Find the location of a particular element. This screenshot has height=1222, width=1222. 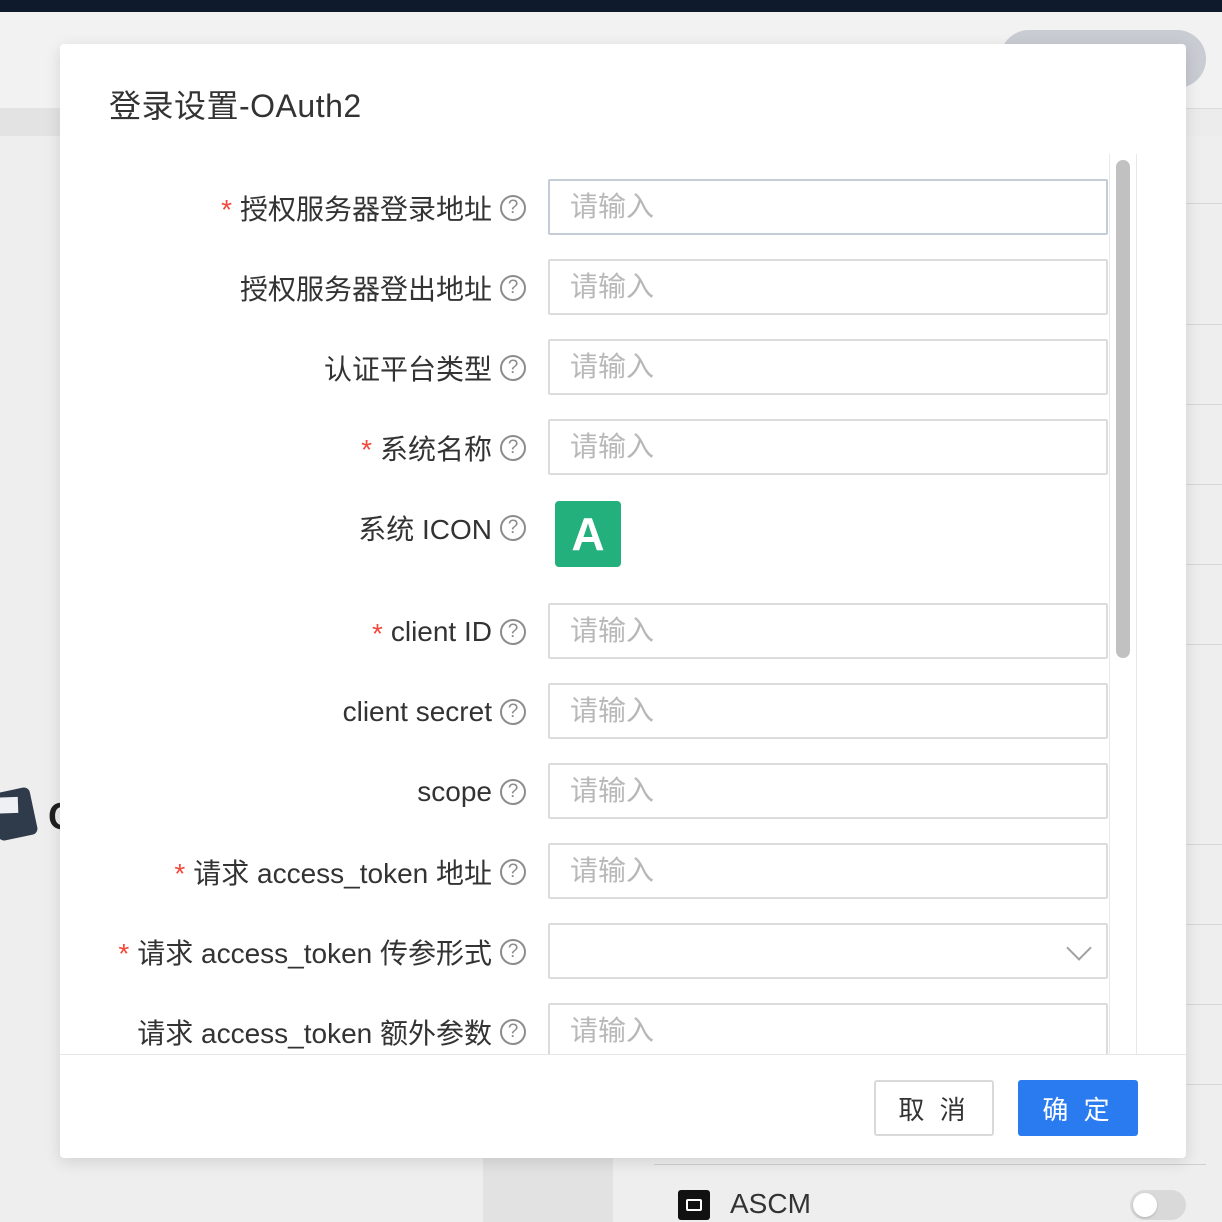

auth-logout-url-input is located at coordinates (828, 287).